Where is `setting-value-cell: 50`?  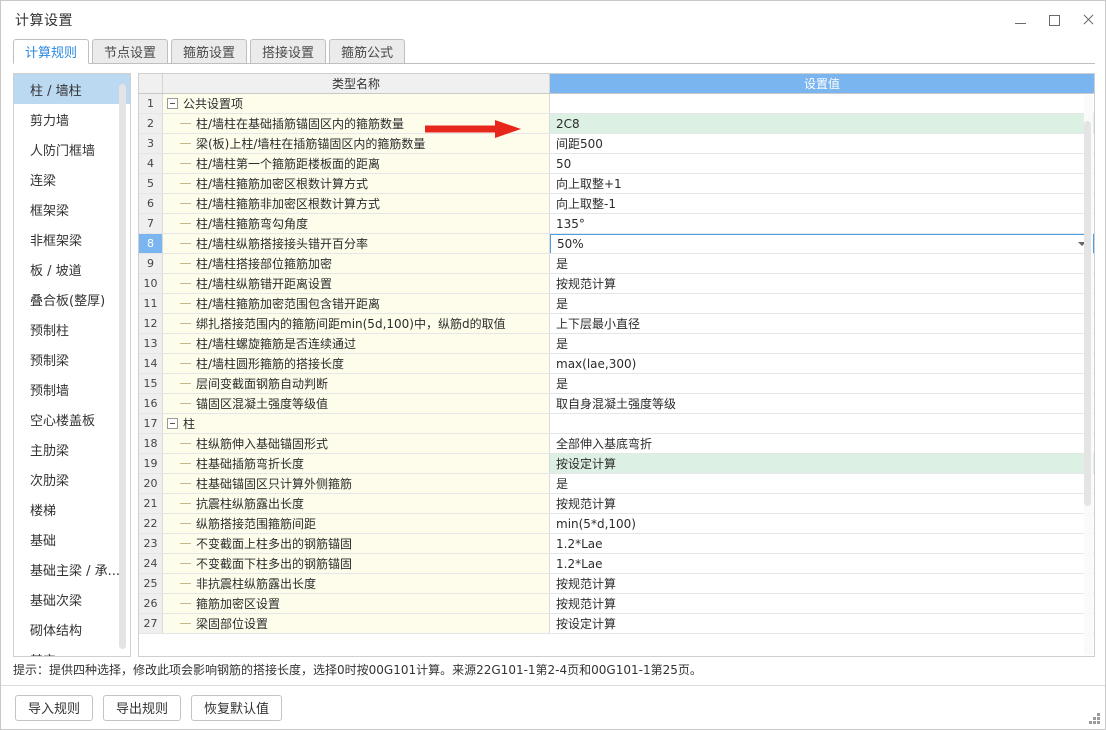
setting-value-cell: 50 is located at coordinates (822, 163).